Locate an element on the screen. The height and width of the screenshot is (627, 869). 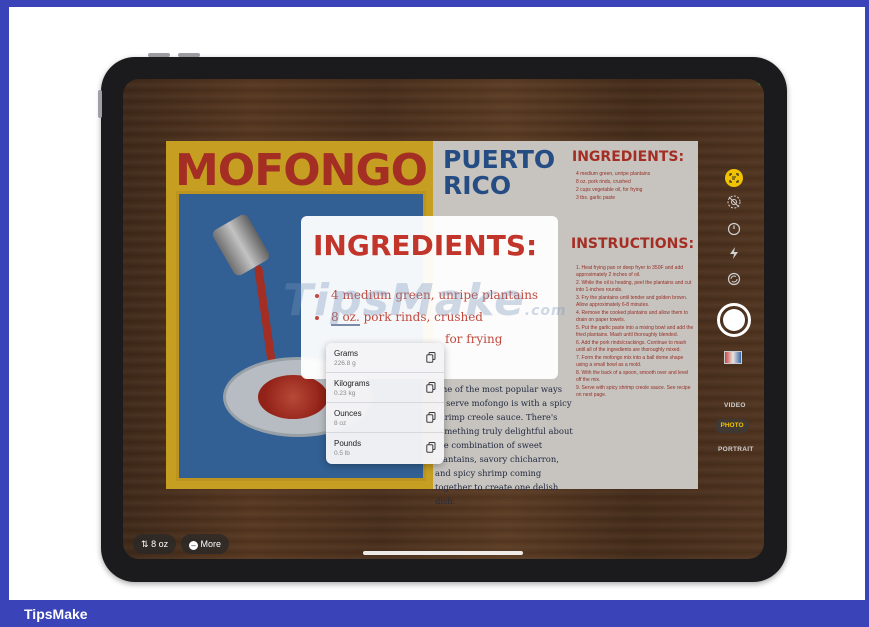
more-button: – More is located at coordinates (205, 544).